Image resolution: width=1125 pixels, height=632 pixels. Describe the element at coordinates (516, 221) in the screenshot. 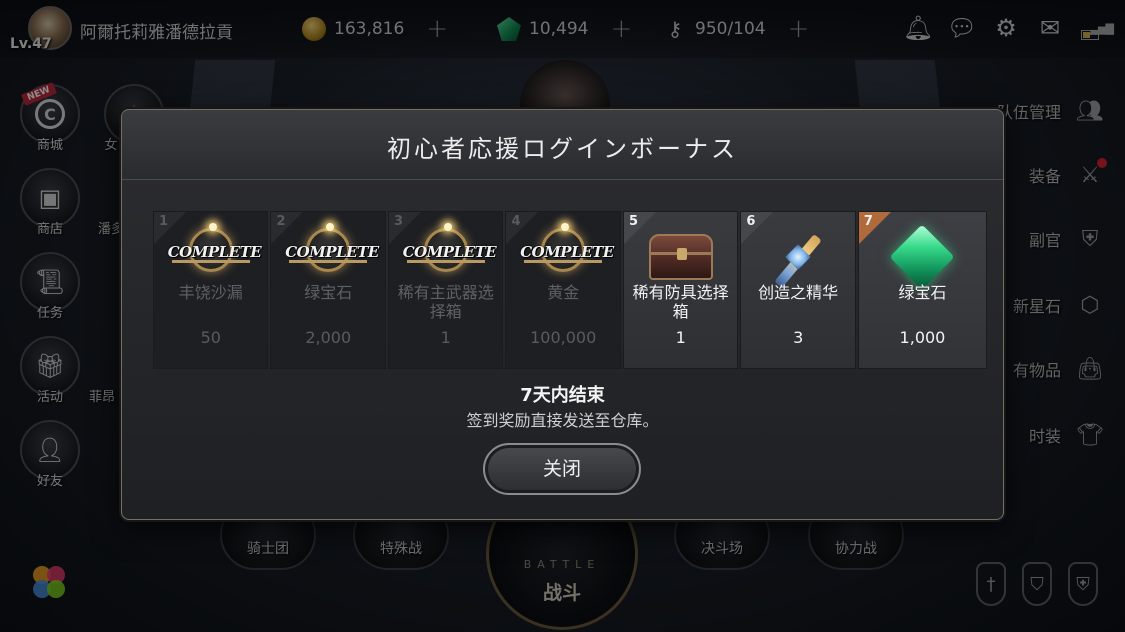

I see `day-number: 4` at that location.